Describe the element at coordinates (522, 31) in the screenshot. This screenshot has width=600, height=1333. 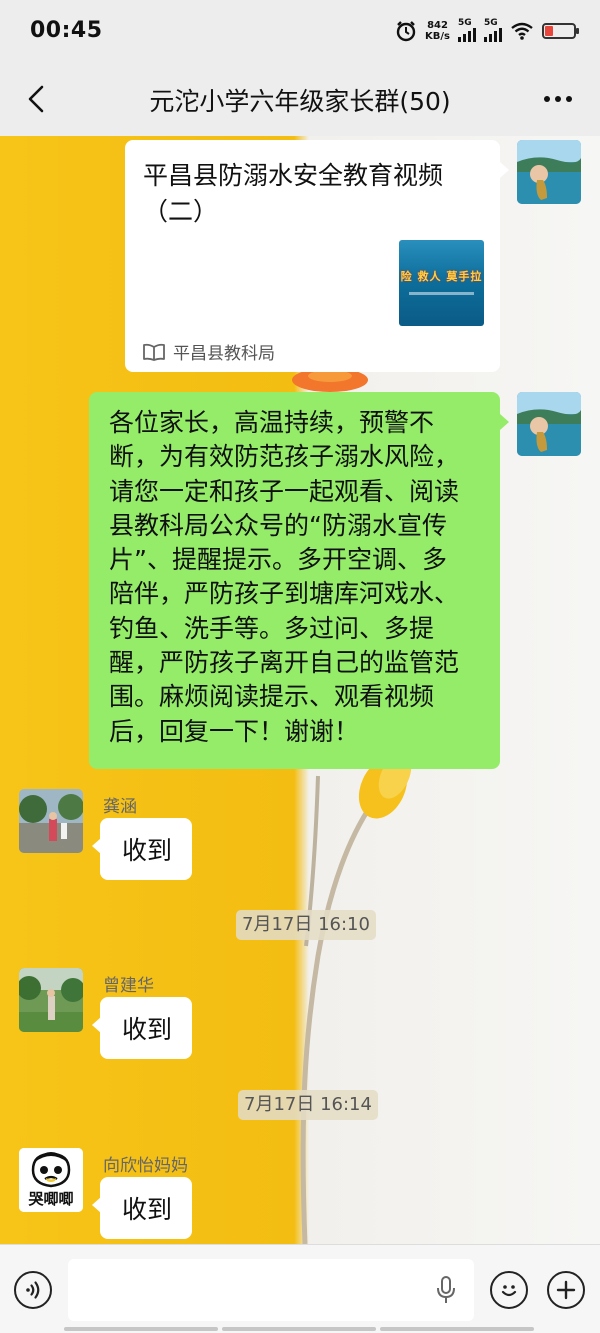
I see `wifi-icon` at that location.